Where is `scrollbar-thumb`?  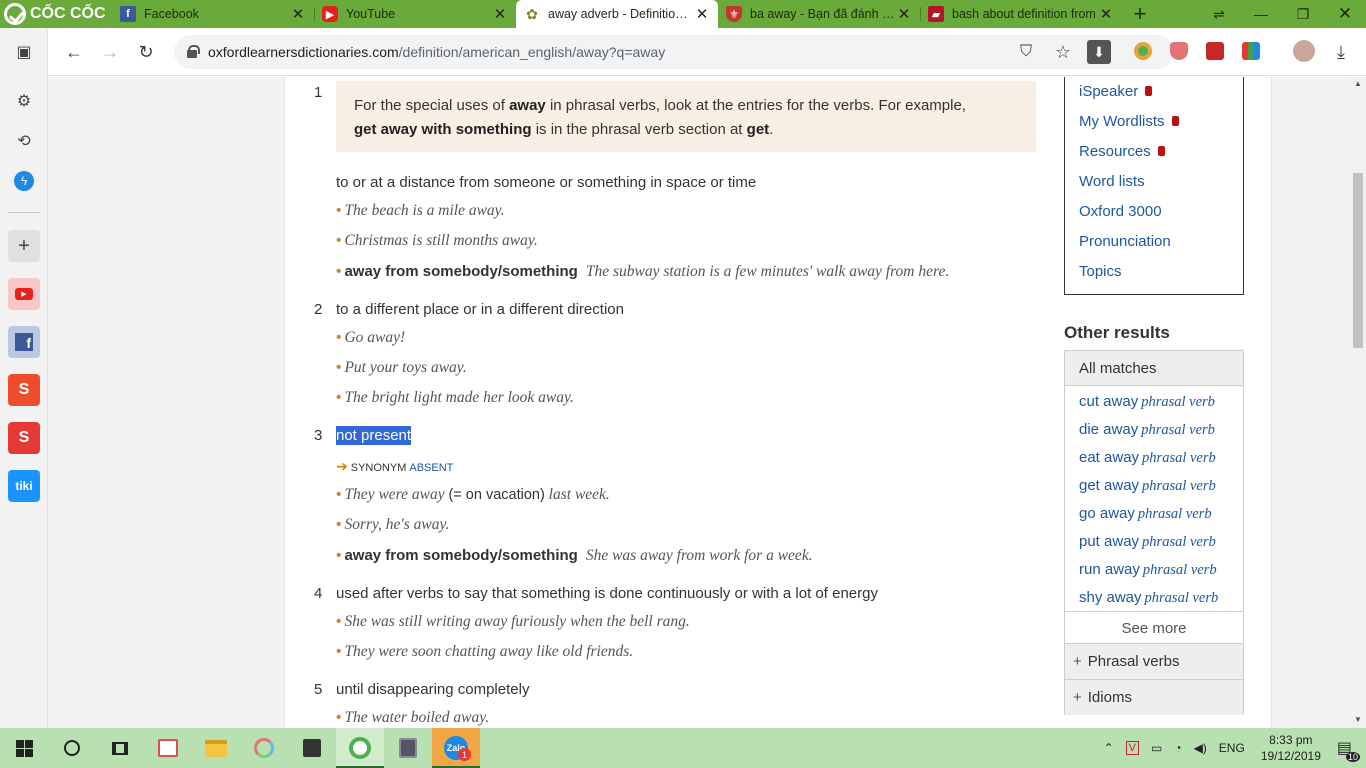 scrollbar-thumb is located at coordinates (1358, 260).